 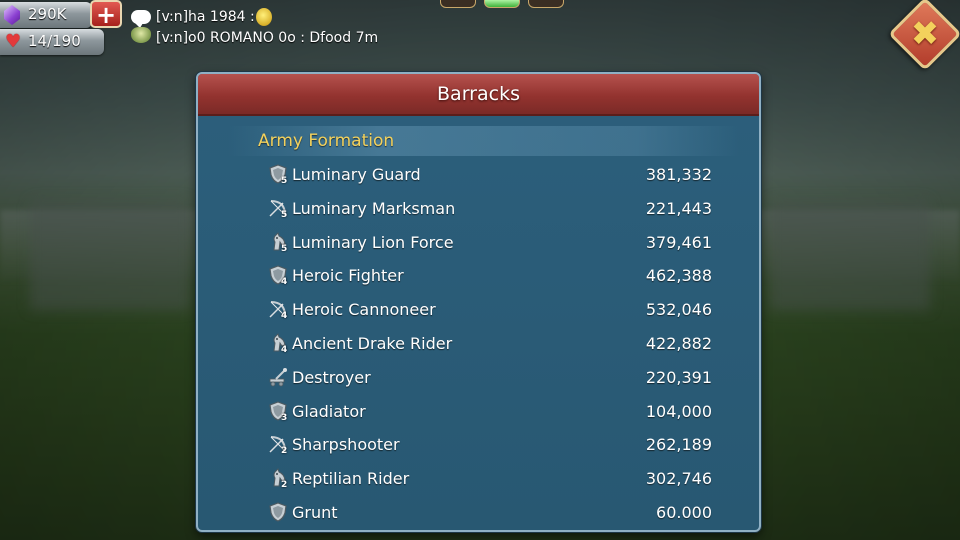 What do you see at coordinates (678, 411) in the screenshot?
I see `troop-count: 104,000` at bounding box center [678, 411].